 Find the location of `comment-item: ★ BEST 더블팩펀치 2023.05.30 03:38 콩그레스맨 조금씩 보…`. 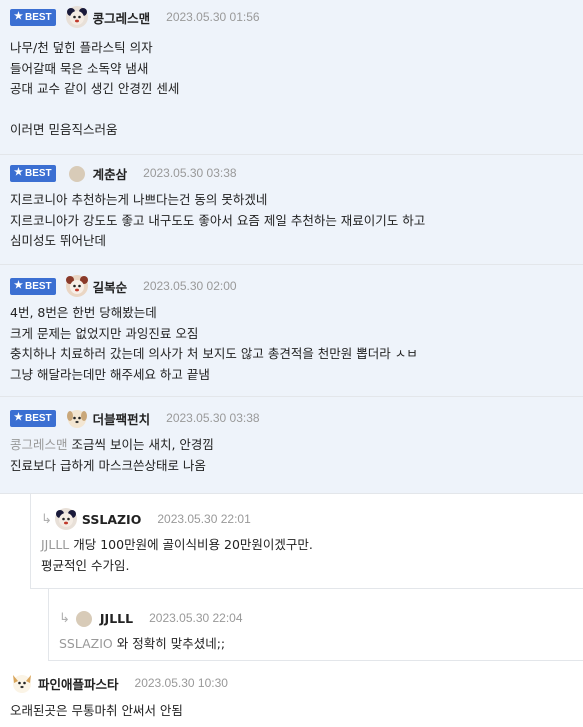

comment-item: ★ BEST 더블팩펀치 2023.05.30 03:38 콩그레스맨 조금씩 보… is located at coordinates (291, 445).